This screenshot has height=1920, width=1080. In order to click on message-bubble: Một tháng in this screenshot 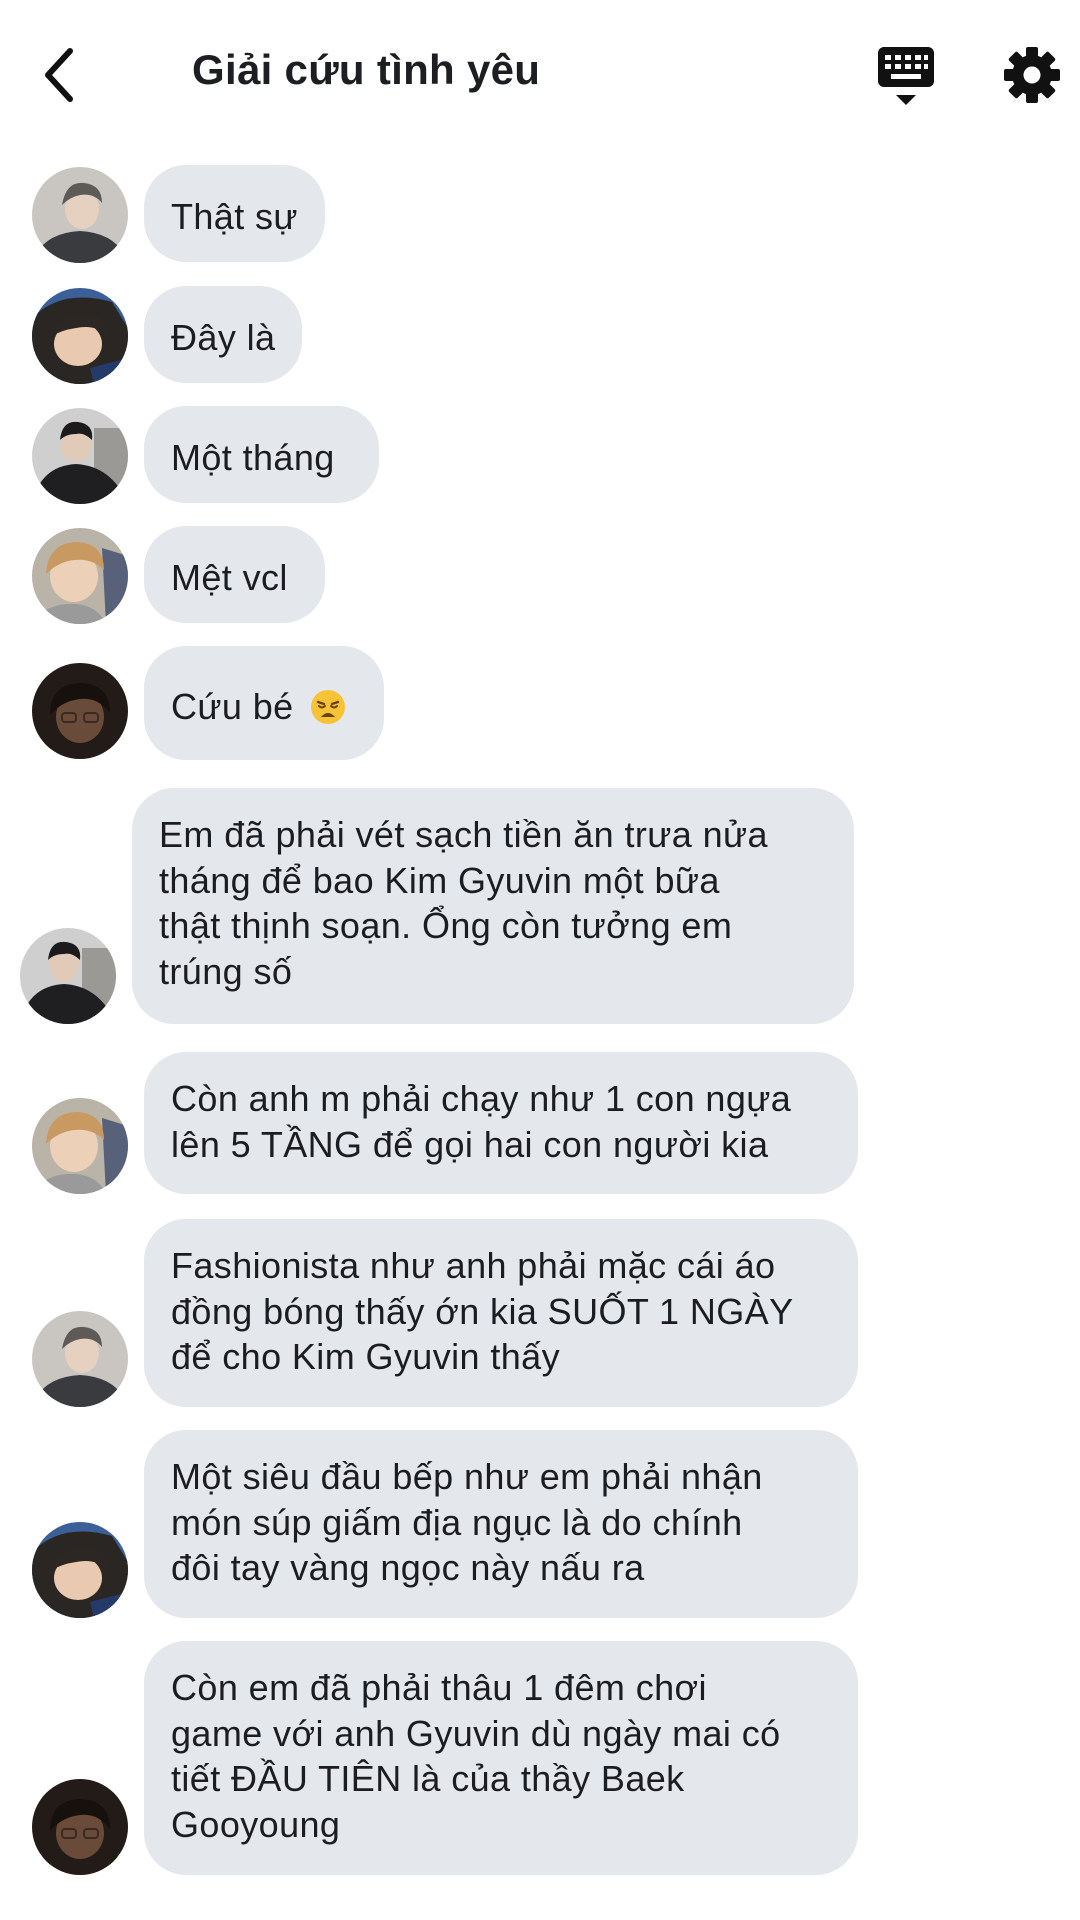, I will do `click(261, 454)`.